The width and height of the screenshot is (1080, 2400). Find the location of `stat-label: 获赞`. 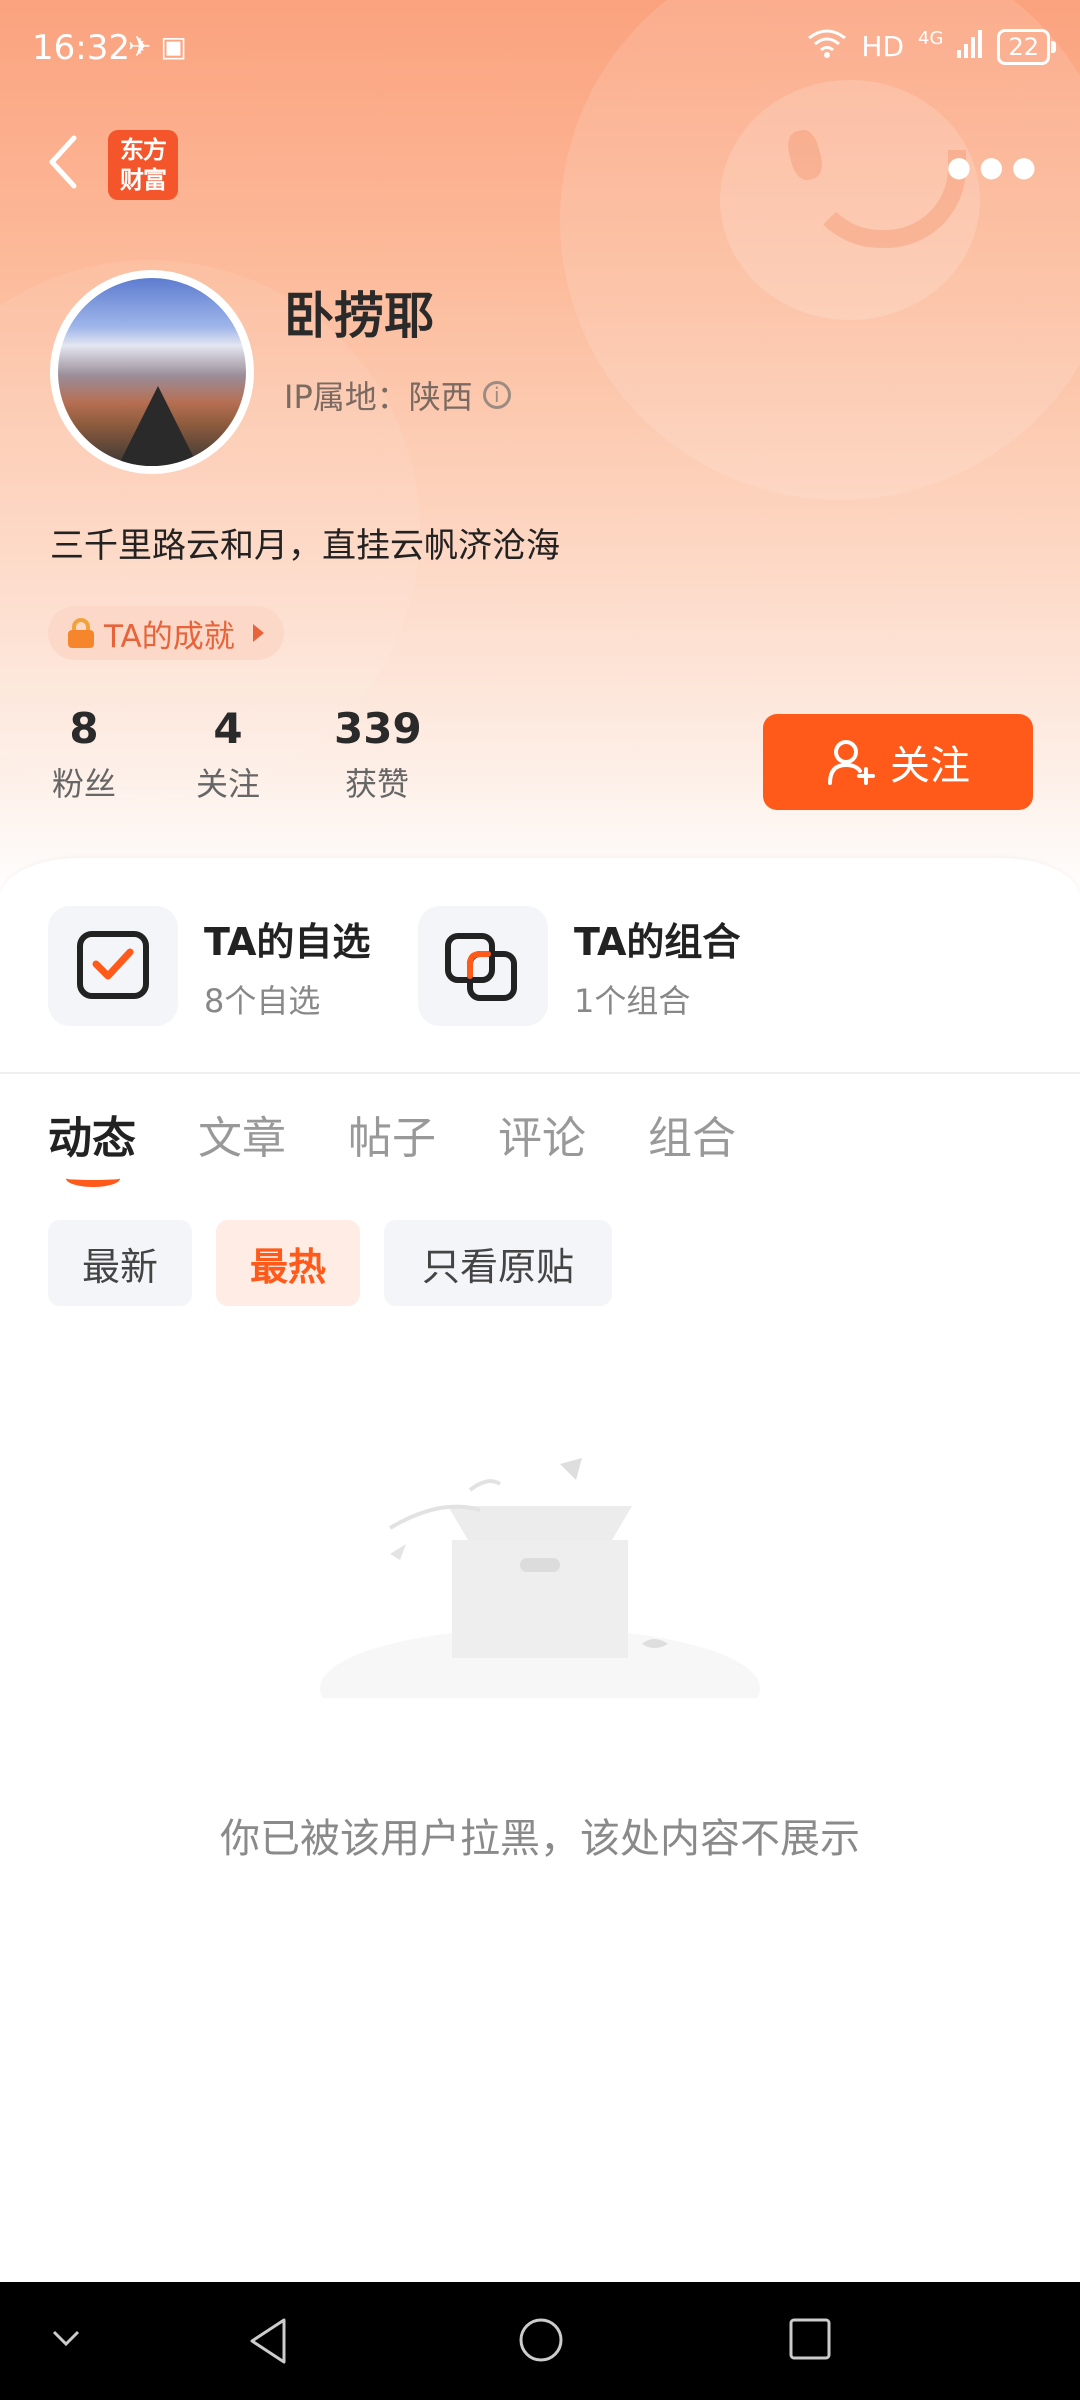

stat-label: 获赞 is located at coordinates (376, 784).